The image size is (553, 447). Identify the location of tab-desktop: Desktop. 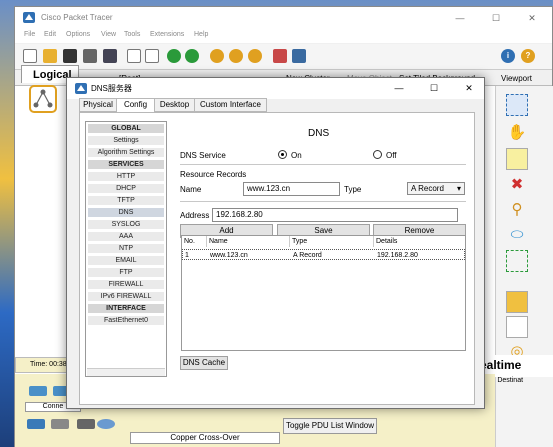
(174, 105).